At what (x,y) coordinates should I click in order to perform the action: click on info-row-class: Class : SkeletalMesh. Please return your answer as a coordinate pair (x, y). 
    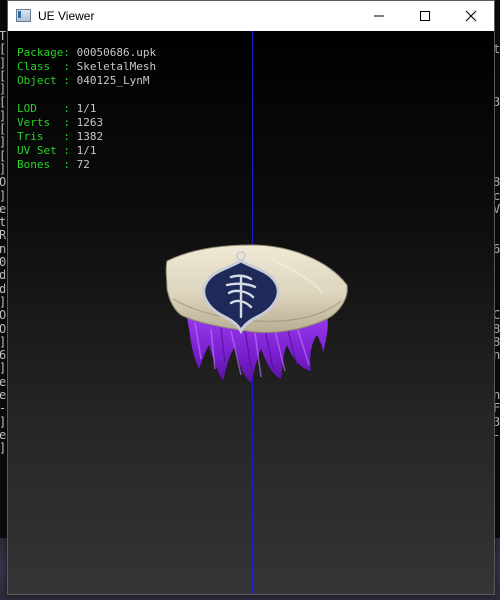
    Looking at the image, I should click on (87, 66).